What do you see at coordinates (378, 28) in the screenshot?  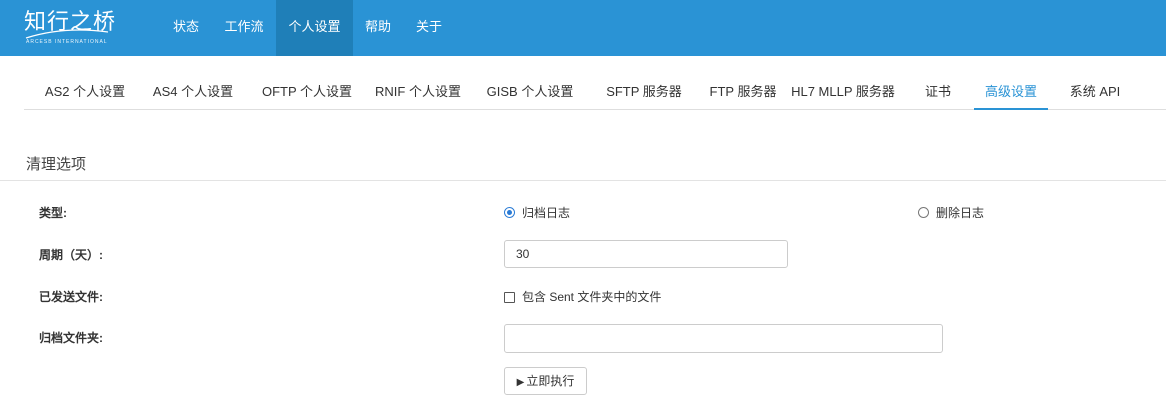 I see `nav-help: 帮助` at bounding box center [378, 28].